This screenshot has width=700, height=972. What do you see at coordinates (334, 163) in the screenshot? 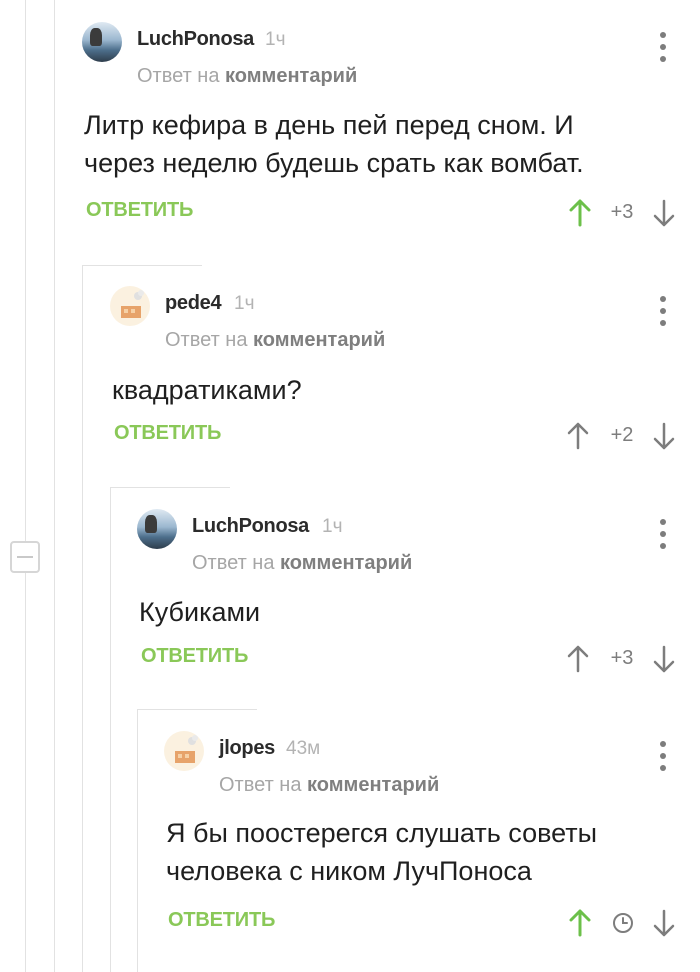
I see `comment-text-line: через неделю будешь срать как вомбат.` at bounding box center [334, 163].